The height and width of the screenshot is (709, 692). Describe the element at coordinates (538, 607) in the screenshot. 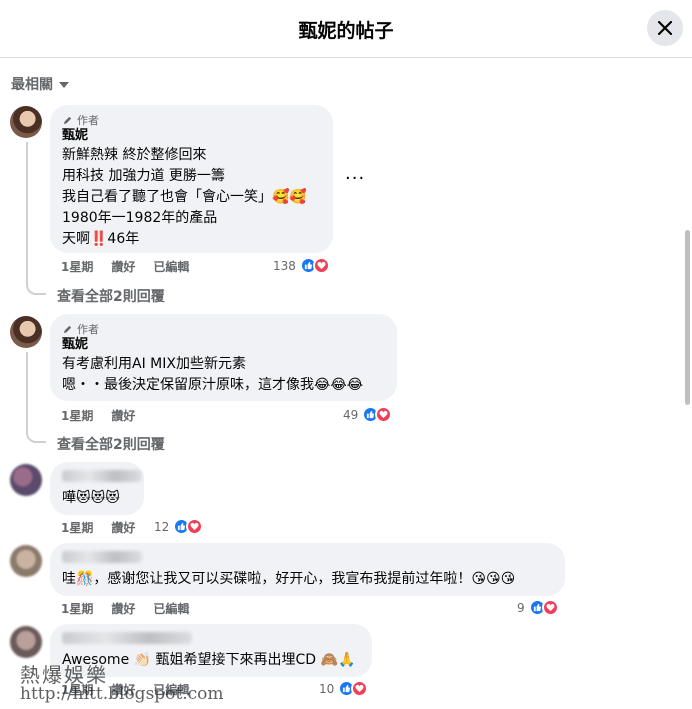

I see `reaction-summary: 9` at that location.